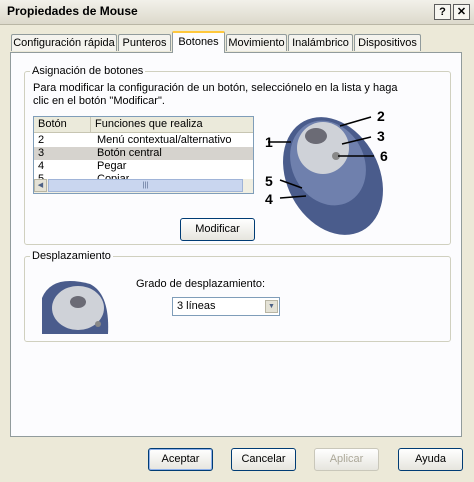  I want to click on list-item-button: 3, so click(41, 153).